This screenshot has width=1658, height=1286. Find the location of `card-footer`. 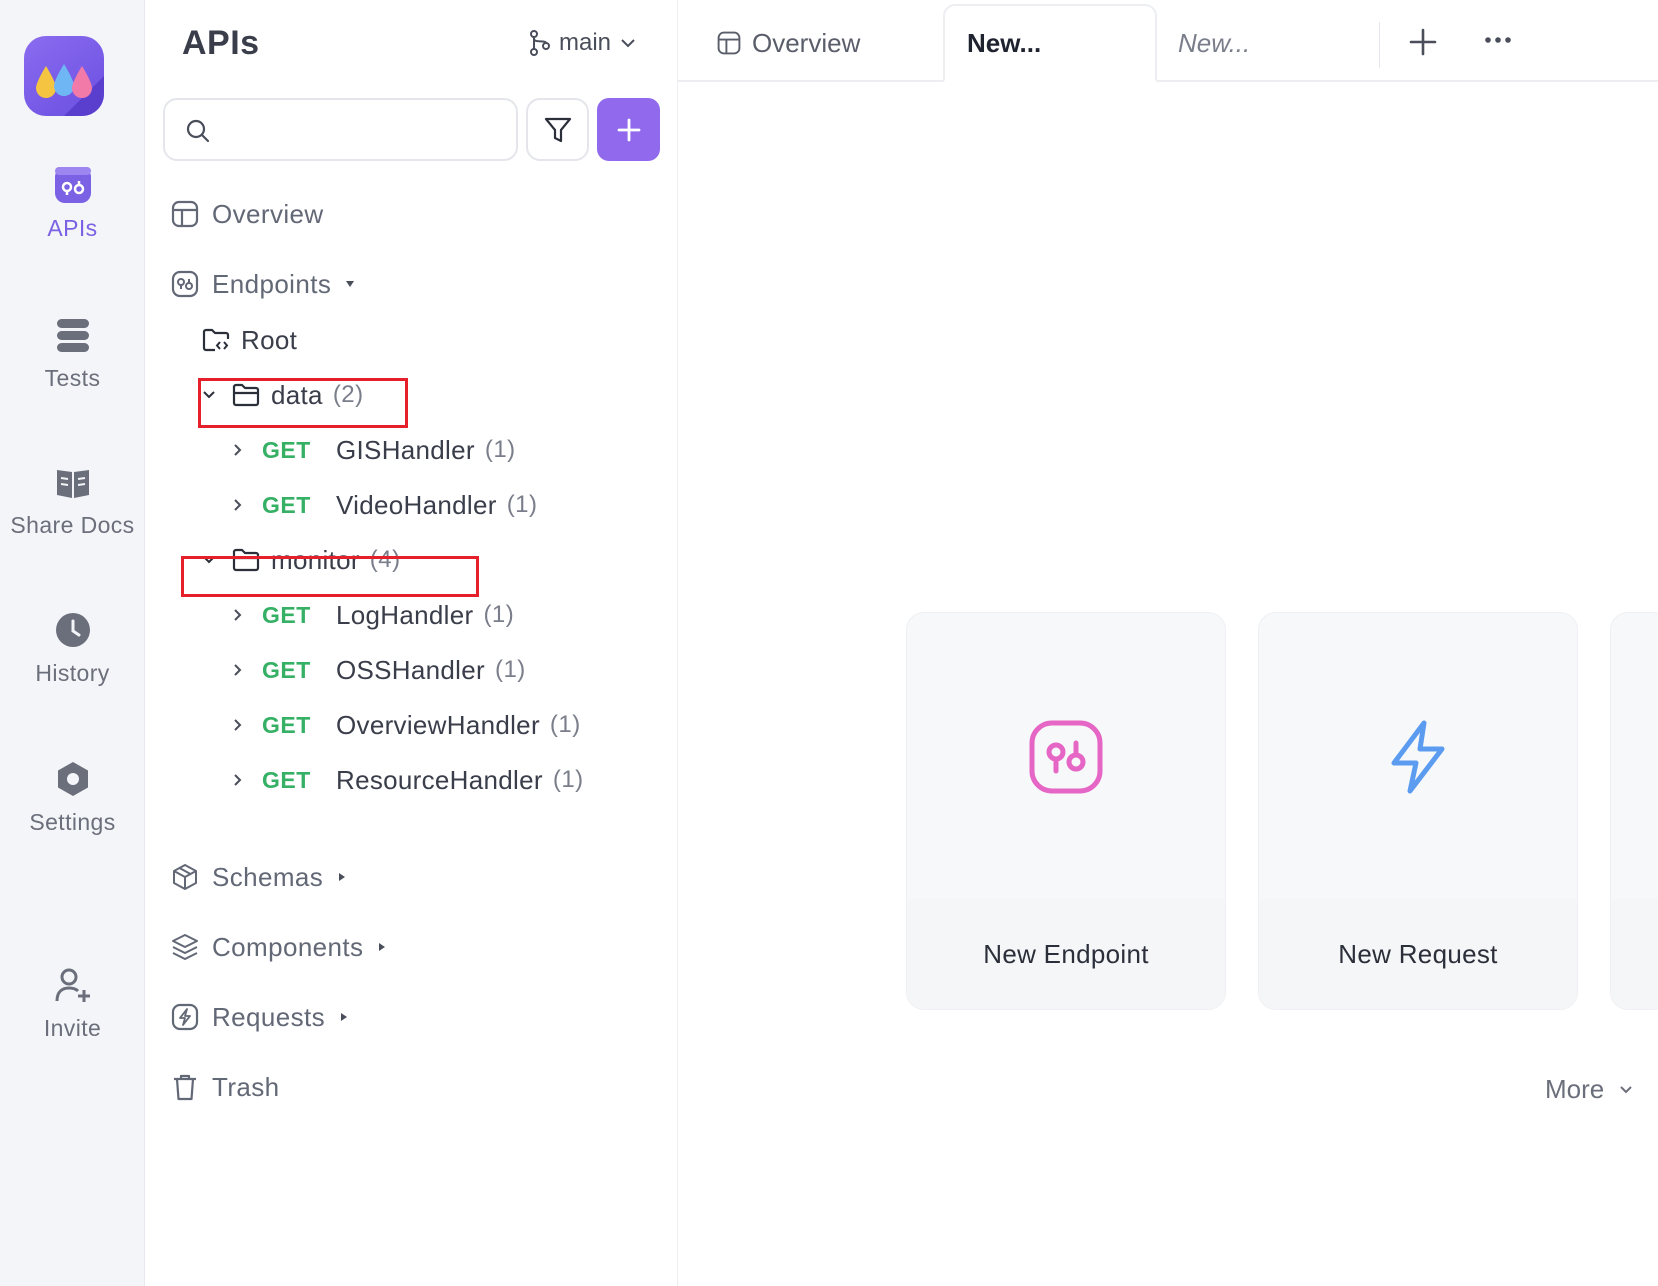

card-footer is located at coordinates (1634, 954).